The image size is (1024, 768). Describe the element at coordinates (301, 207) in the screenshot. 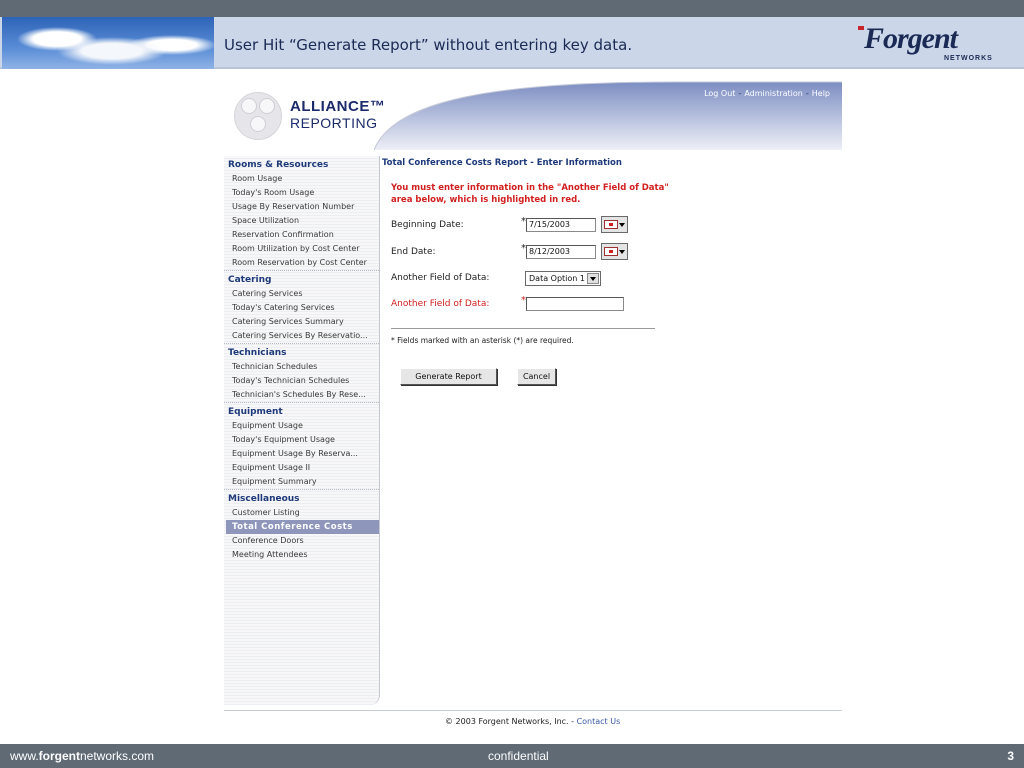

I see `sidebar-item-usage-by-reservation: Usage By Reservation Number` at that location.